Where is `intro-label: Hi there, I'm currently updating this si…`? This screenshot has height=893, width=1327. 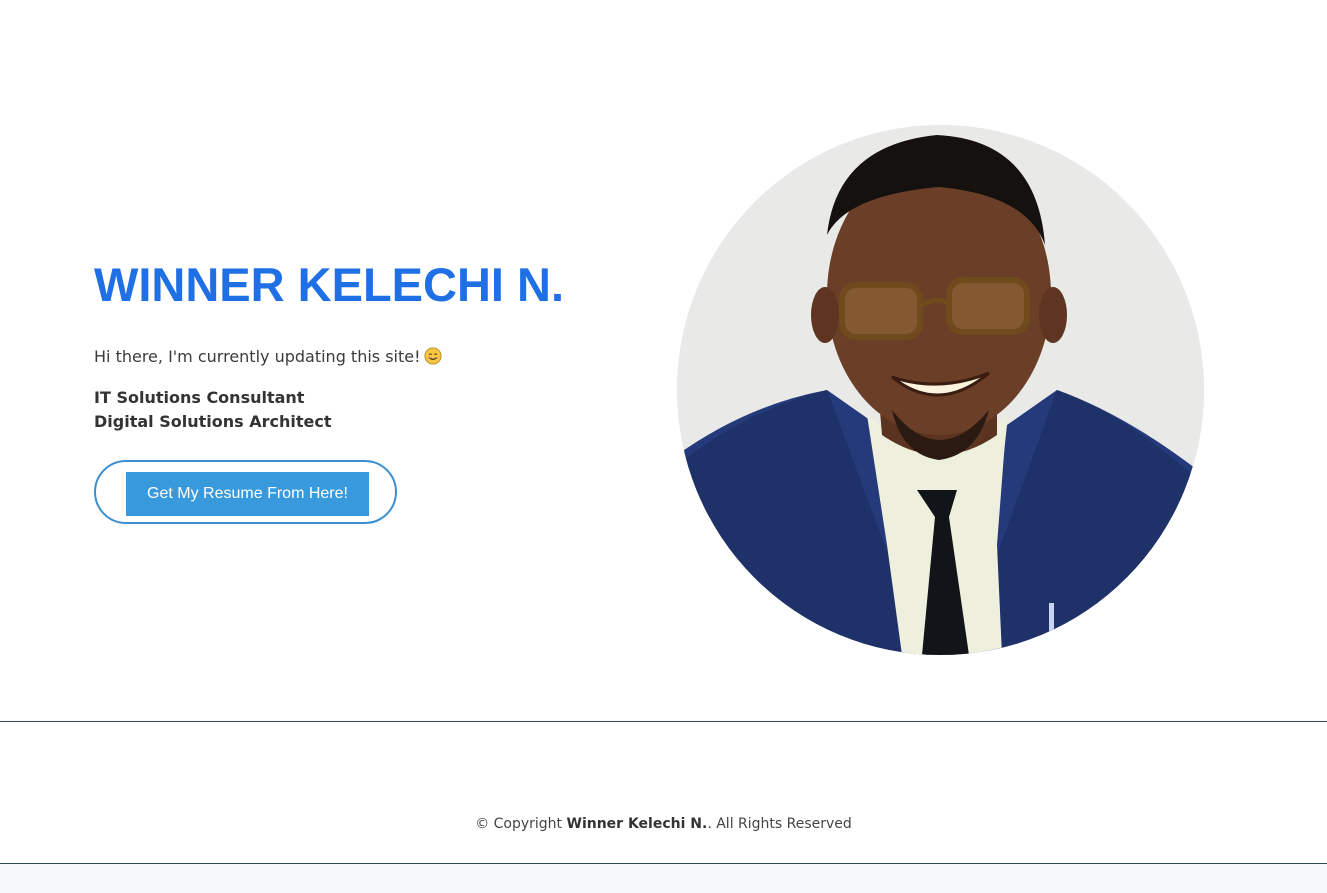 intro-label: Hi there, I'm currently updating this si… is located at coordinates (257, 356).